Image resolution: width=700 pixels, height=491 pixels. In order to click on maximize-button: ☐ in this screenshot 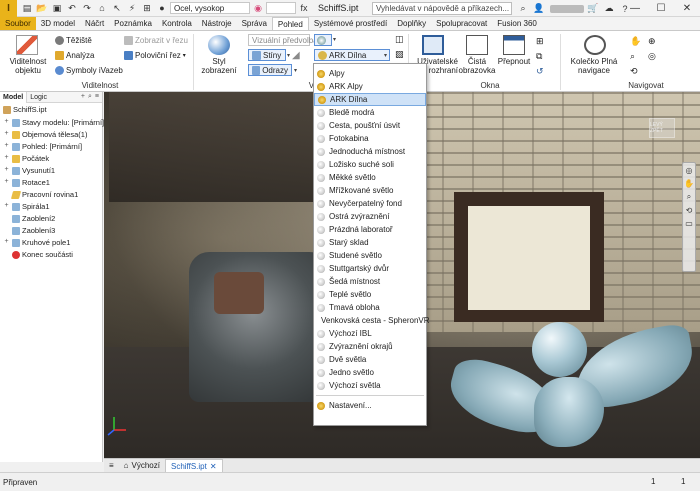, I will do `click(661, 8)`.